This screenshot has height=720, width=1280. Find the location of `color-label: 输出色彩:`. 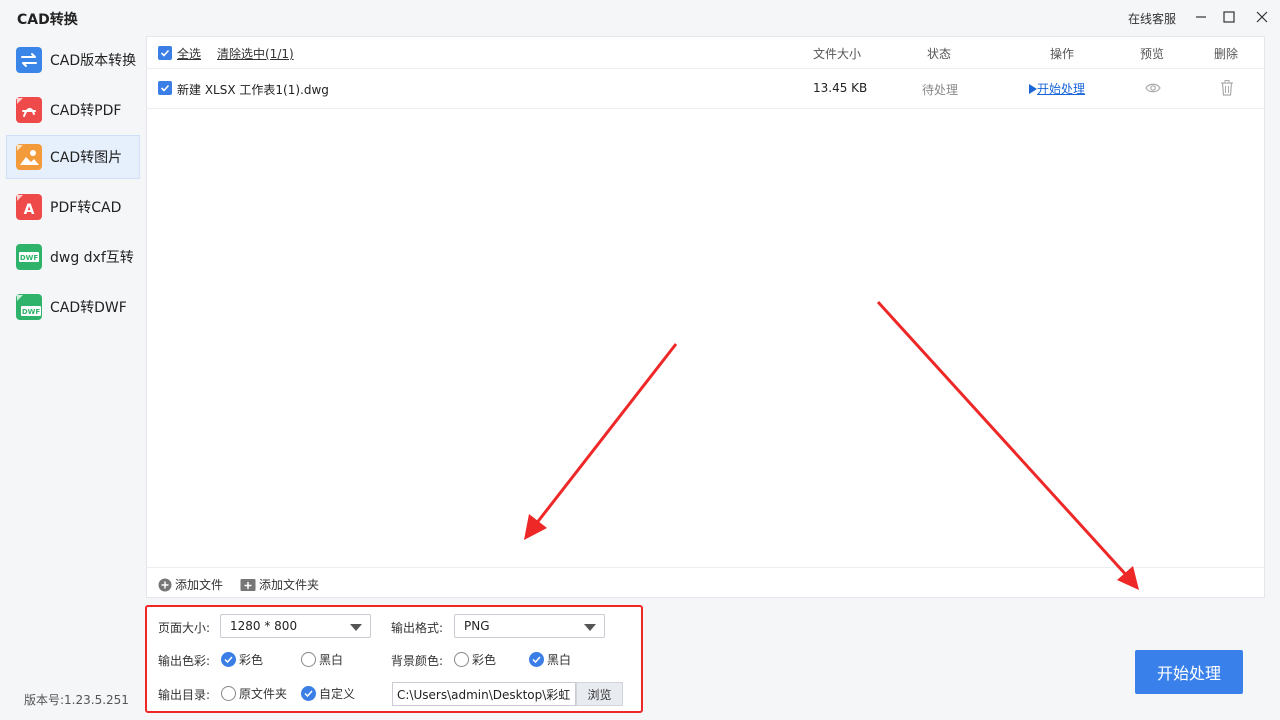

color-label: 输出色彩: is located at coordinates (184, 661).